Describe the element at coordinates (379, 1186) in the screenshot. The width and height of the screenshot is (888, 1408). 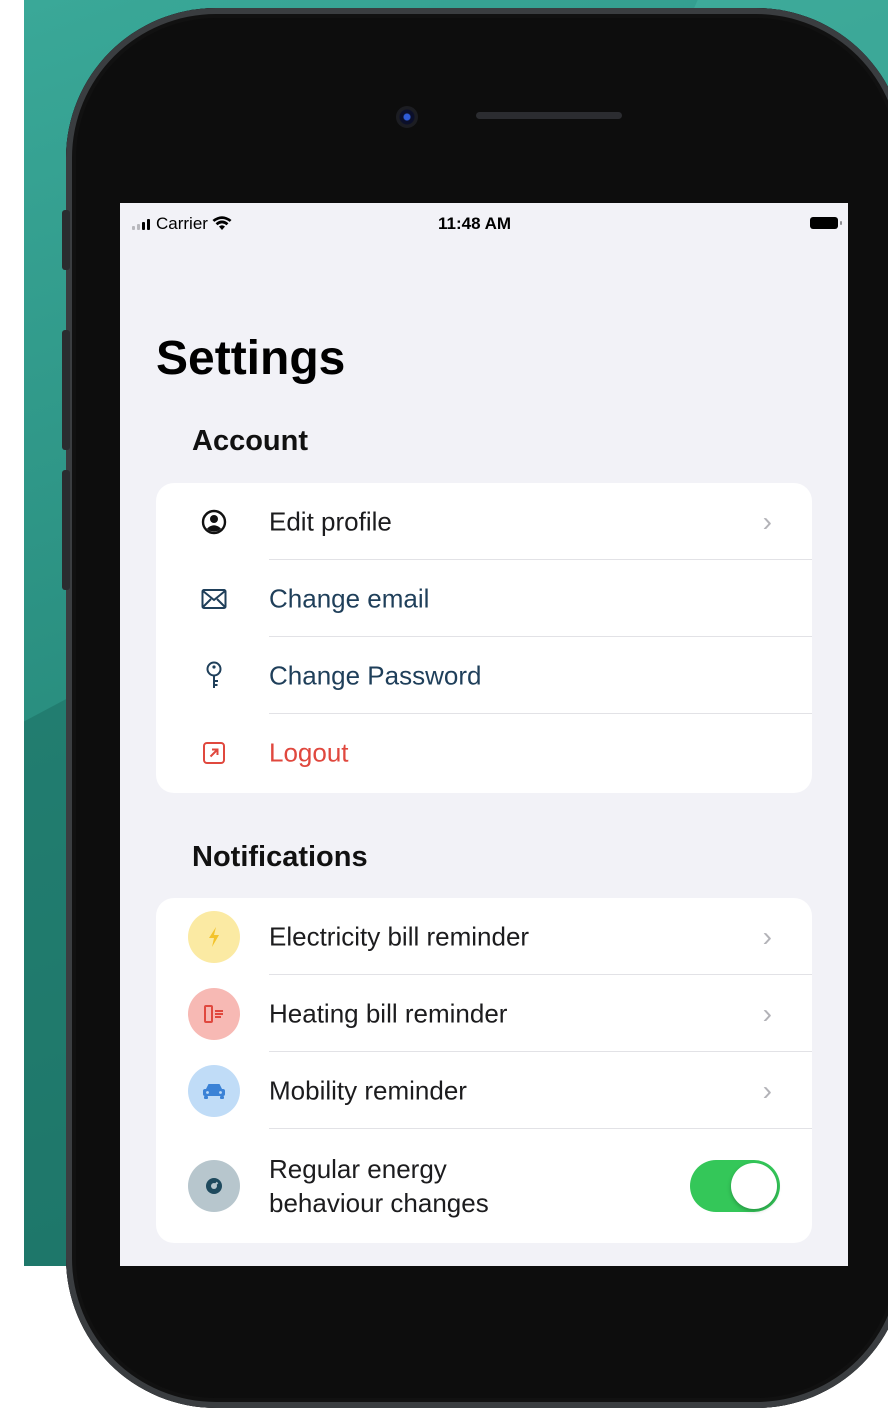
I see `energy-behaviour-label: Regular energy behaviour changes` at that location.